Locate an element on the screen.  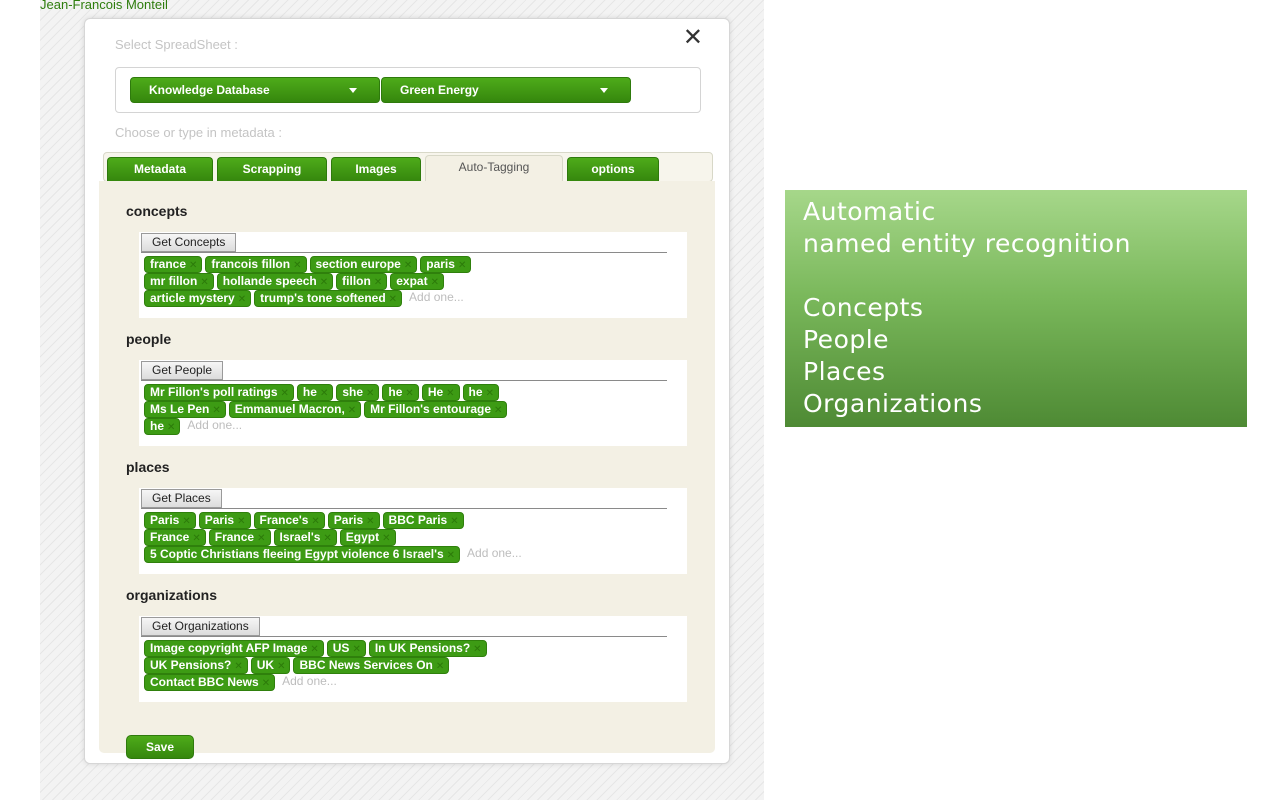
get-people-button: Get People is located at coordinates (182, 370).